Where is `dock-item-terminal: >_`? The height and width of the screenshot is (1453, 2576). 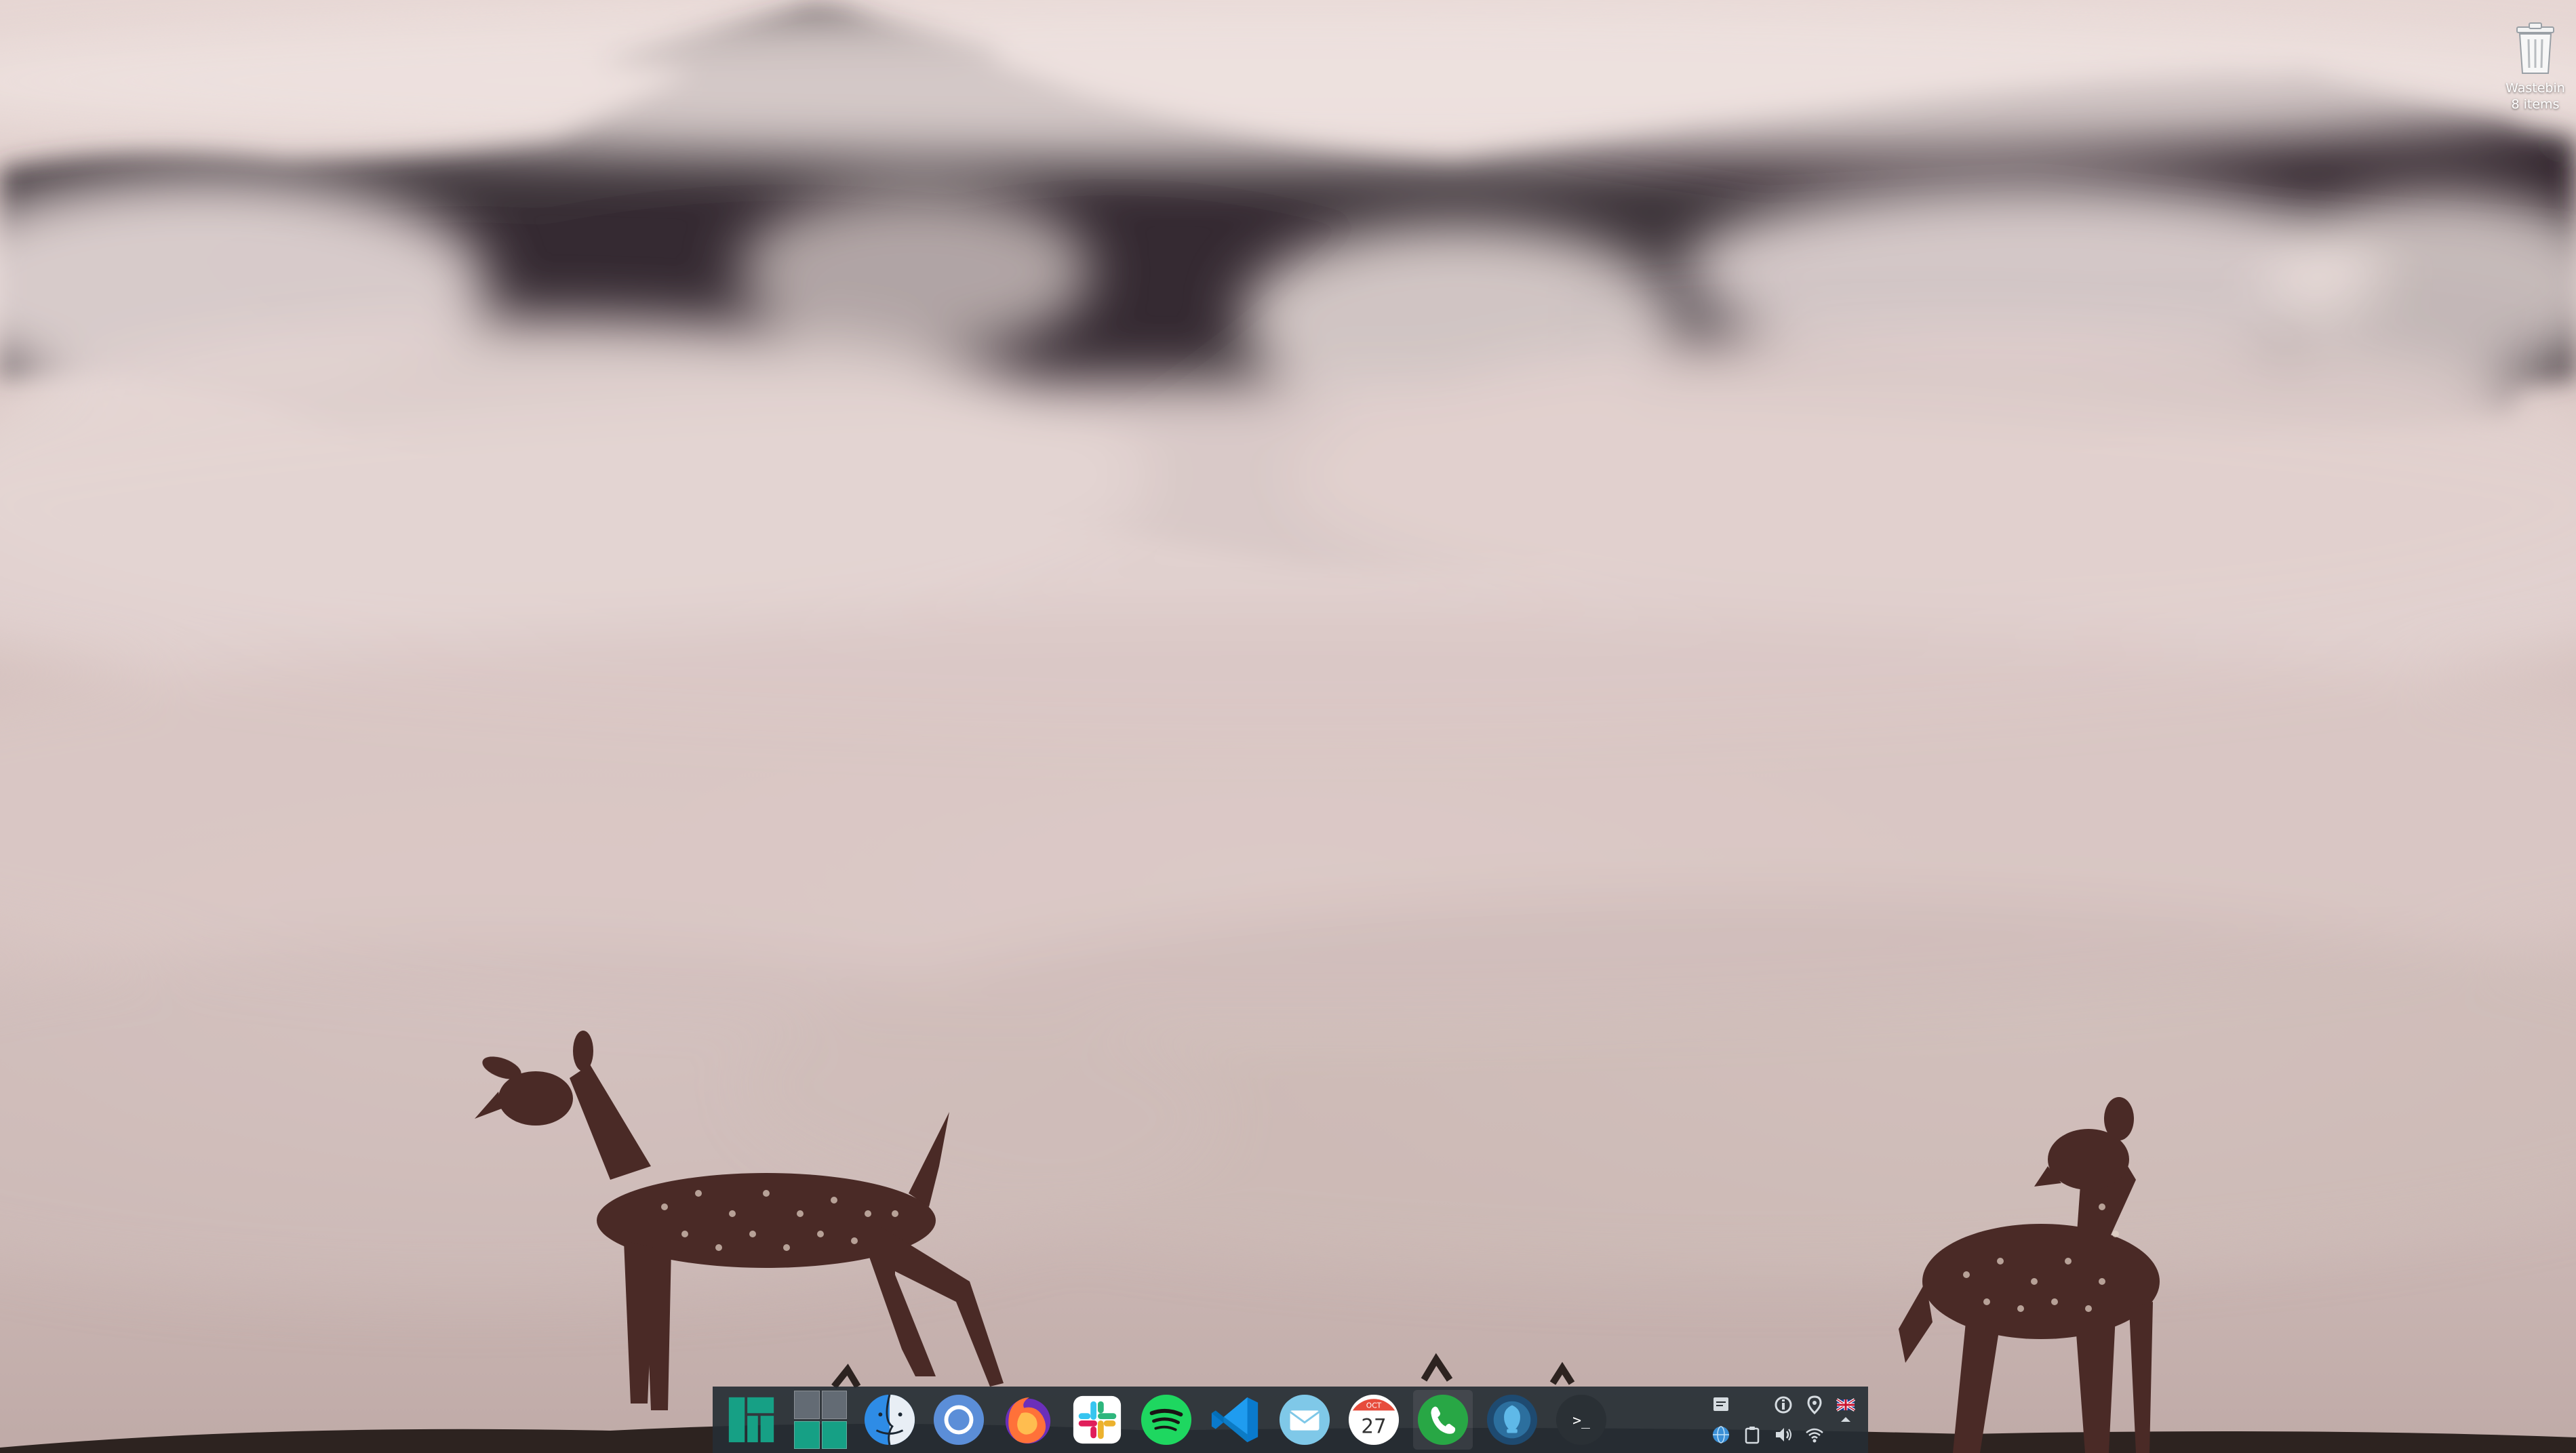
dock-item-terminal: >_ is located at coordinates (1581, 1420).